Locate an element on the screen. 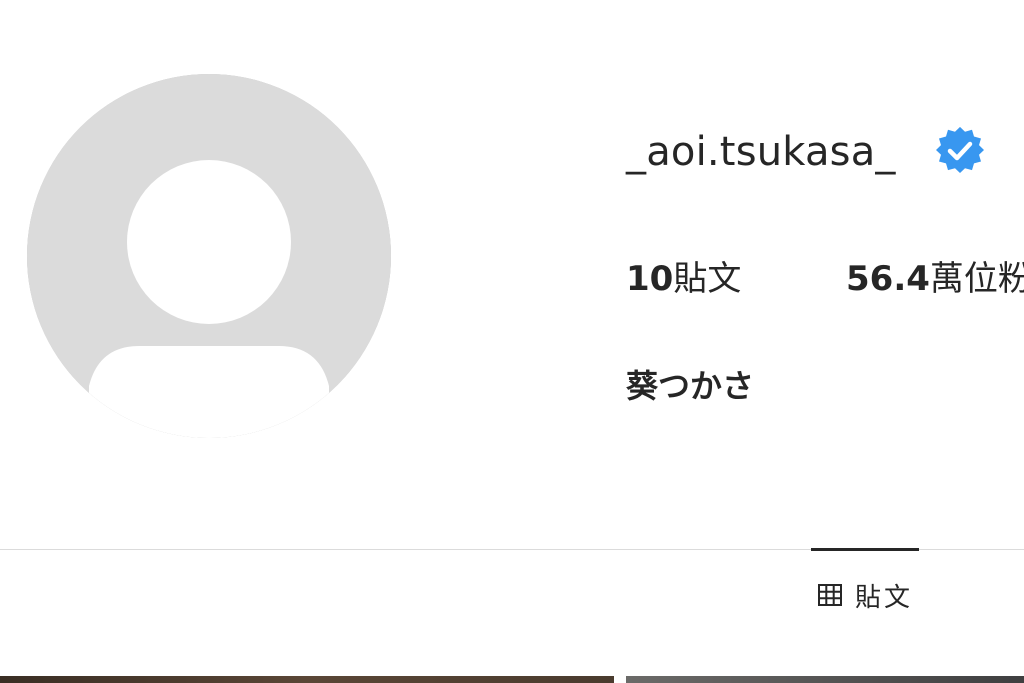 This screenshot has height=683, width=1024. tab-posts-label: 貼文 is located at coordinates (883, 597).